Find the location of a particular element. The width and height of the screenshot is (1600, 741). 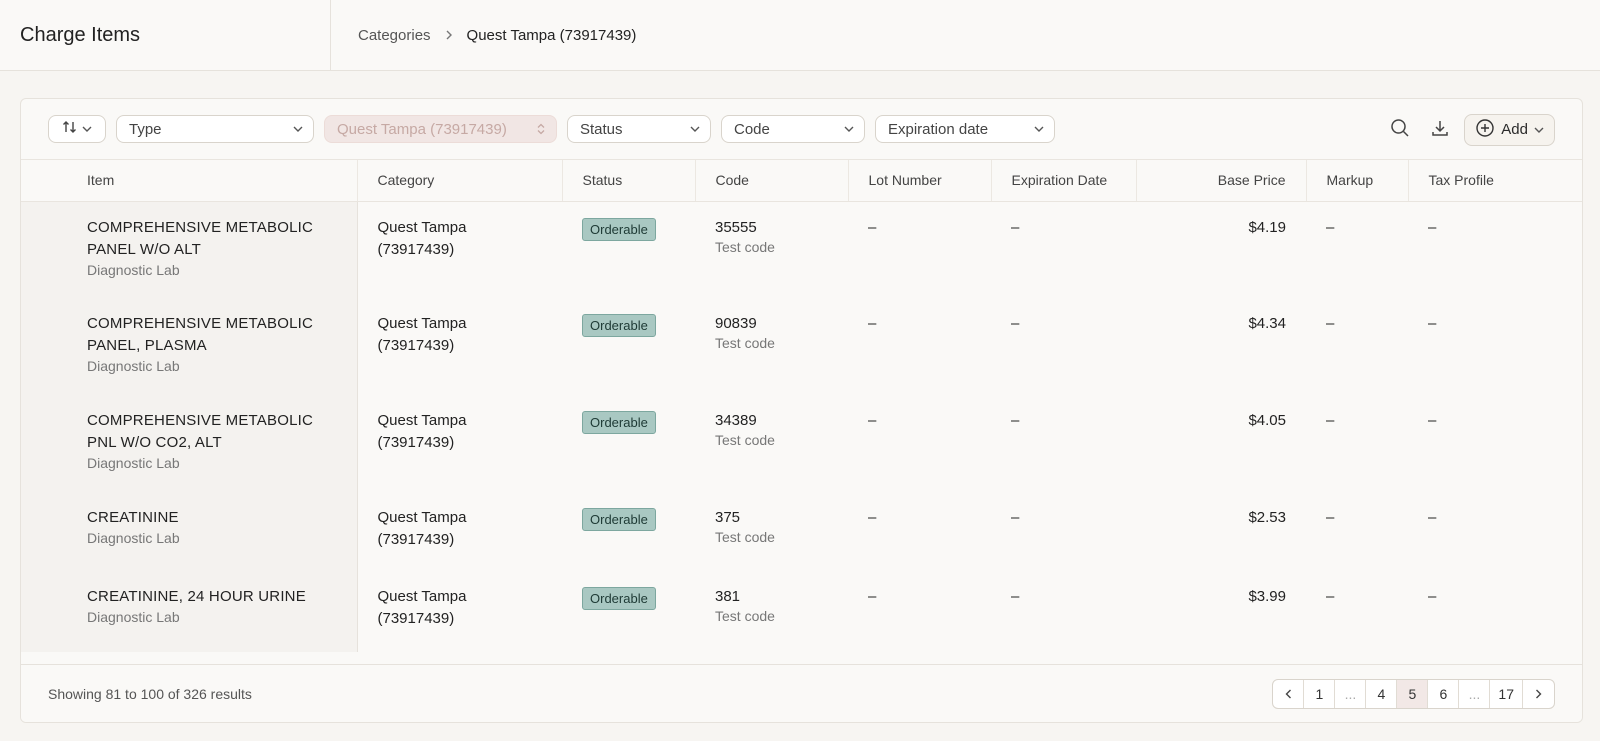

code-value: 375 is located at coordinates (728, 517).